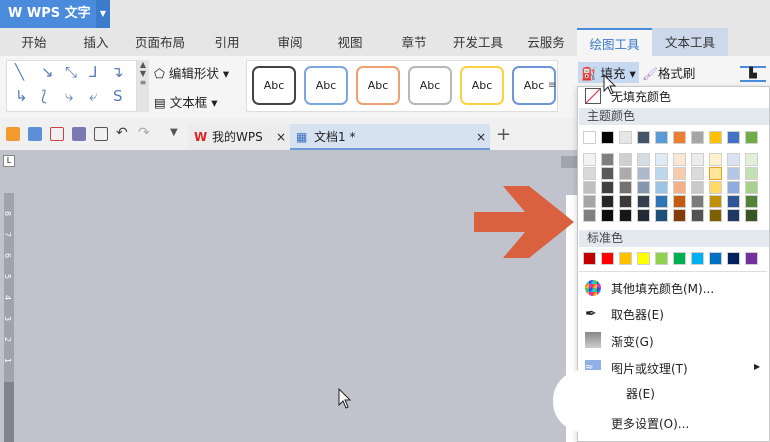  Describe the element at coordinates (118, 96) in the screenshot. I see `curve-icon: S` at that location.